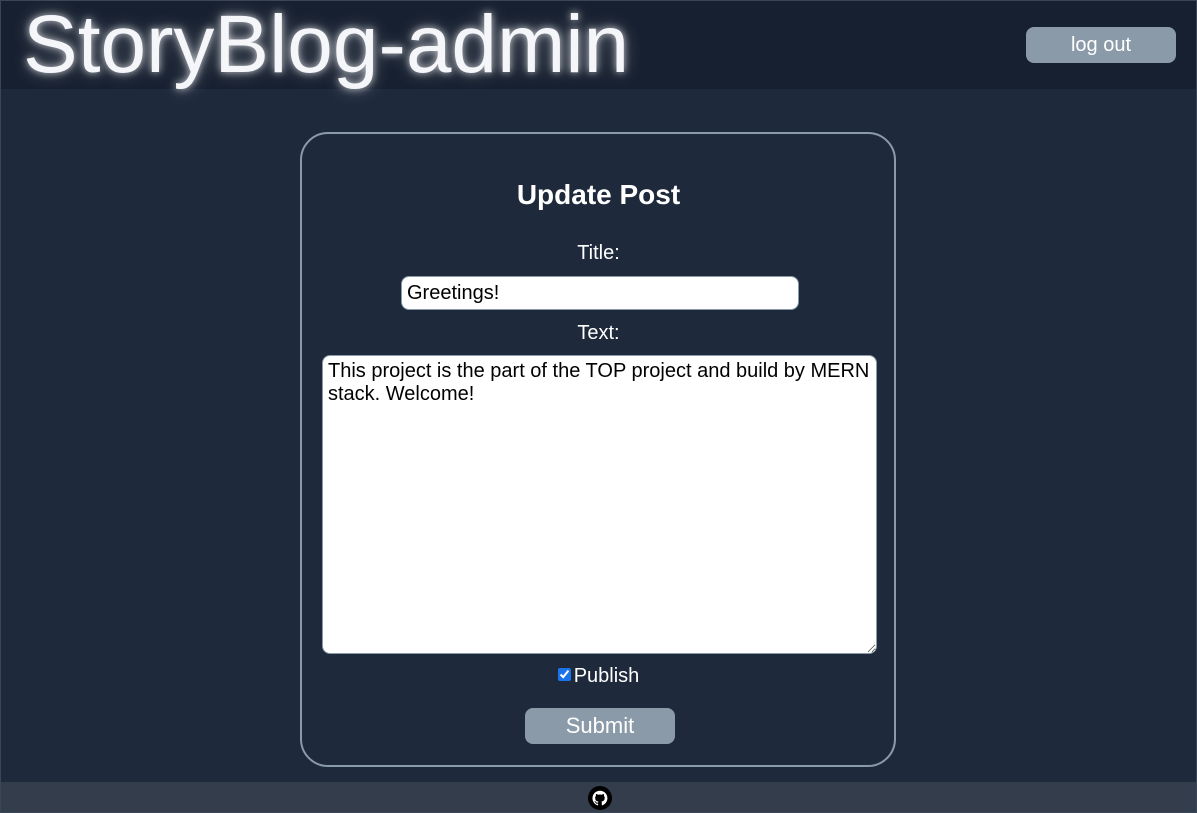  What do you see at coordinates (600, 293) in the screenshot?
I see `title-input` at bounding box center [600, 293].